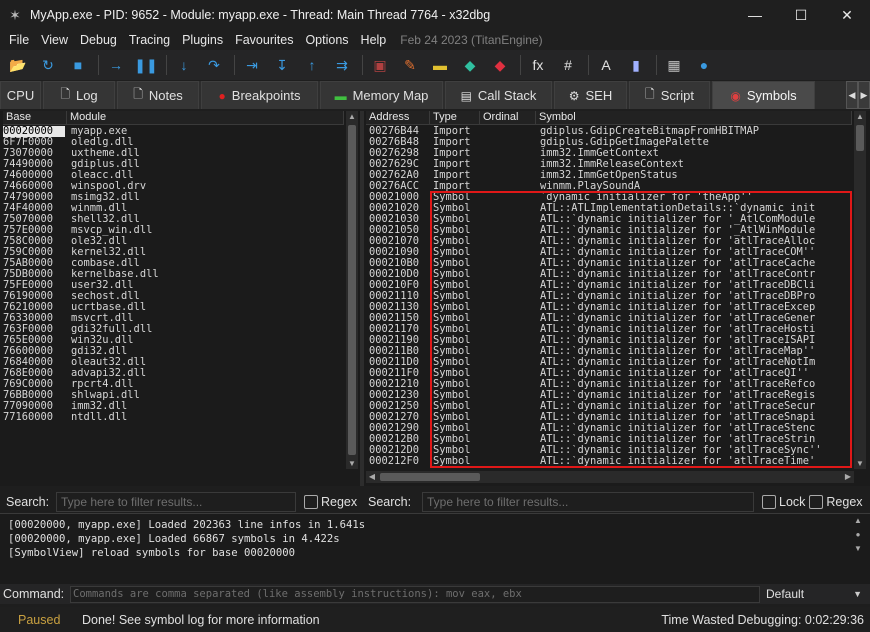  Describe the element at coordinates (34, 164) in the screenshot. I see `module-base: 74490000` at that location.